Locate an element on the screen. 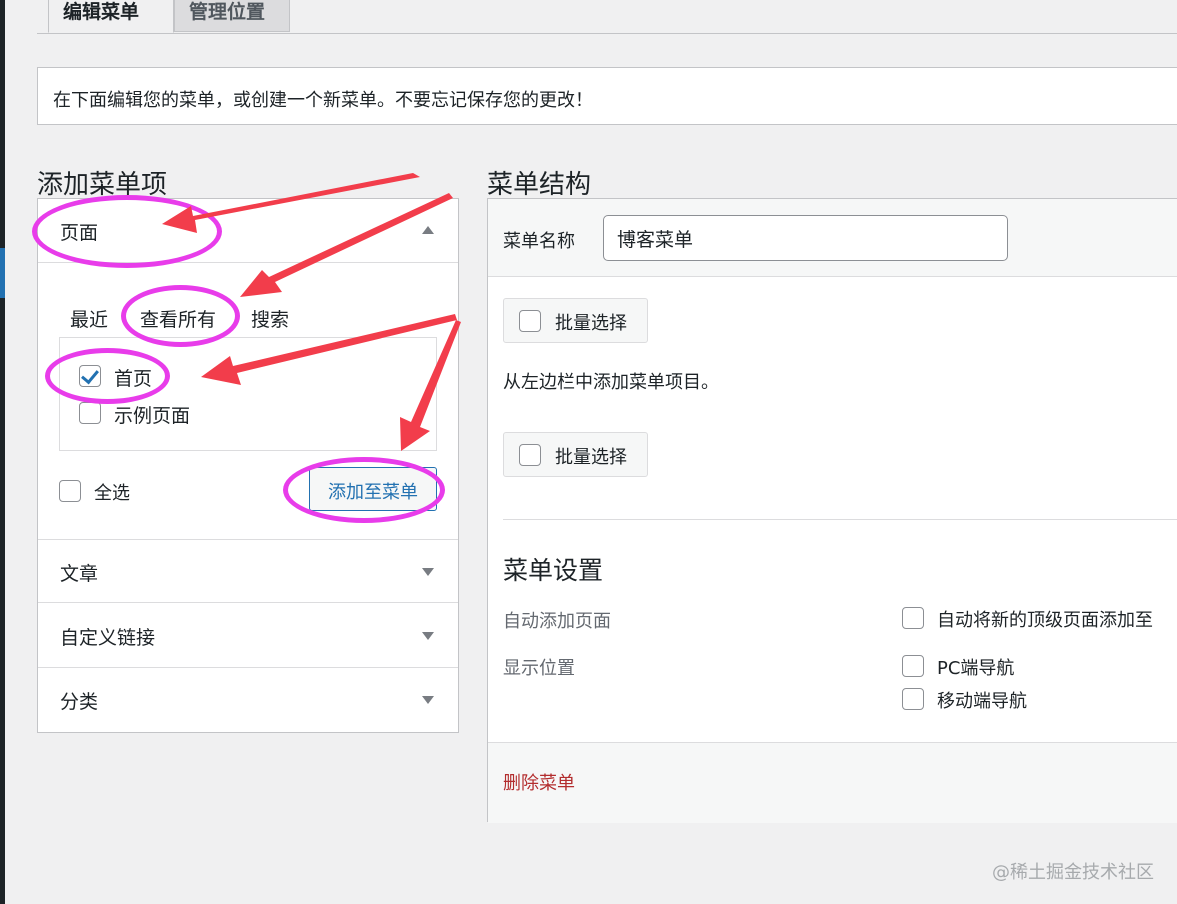  subtab-recent: 最近 is located at coordinates (89, 318).